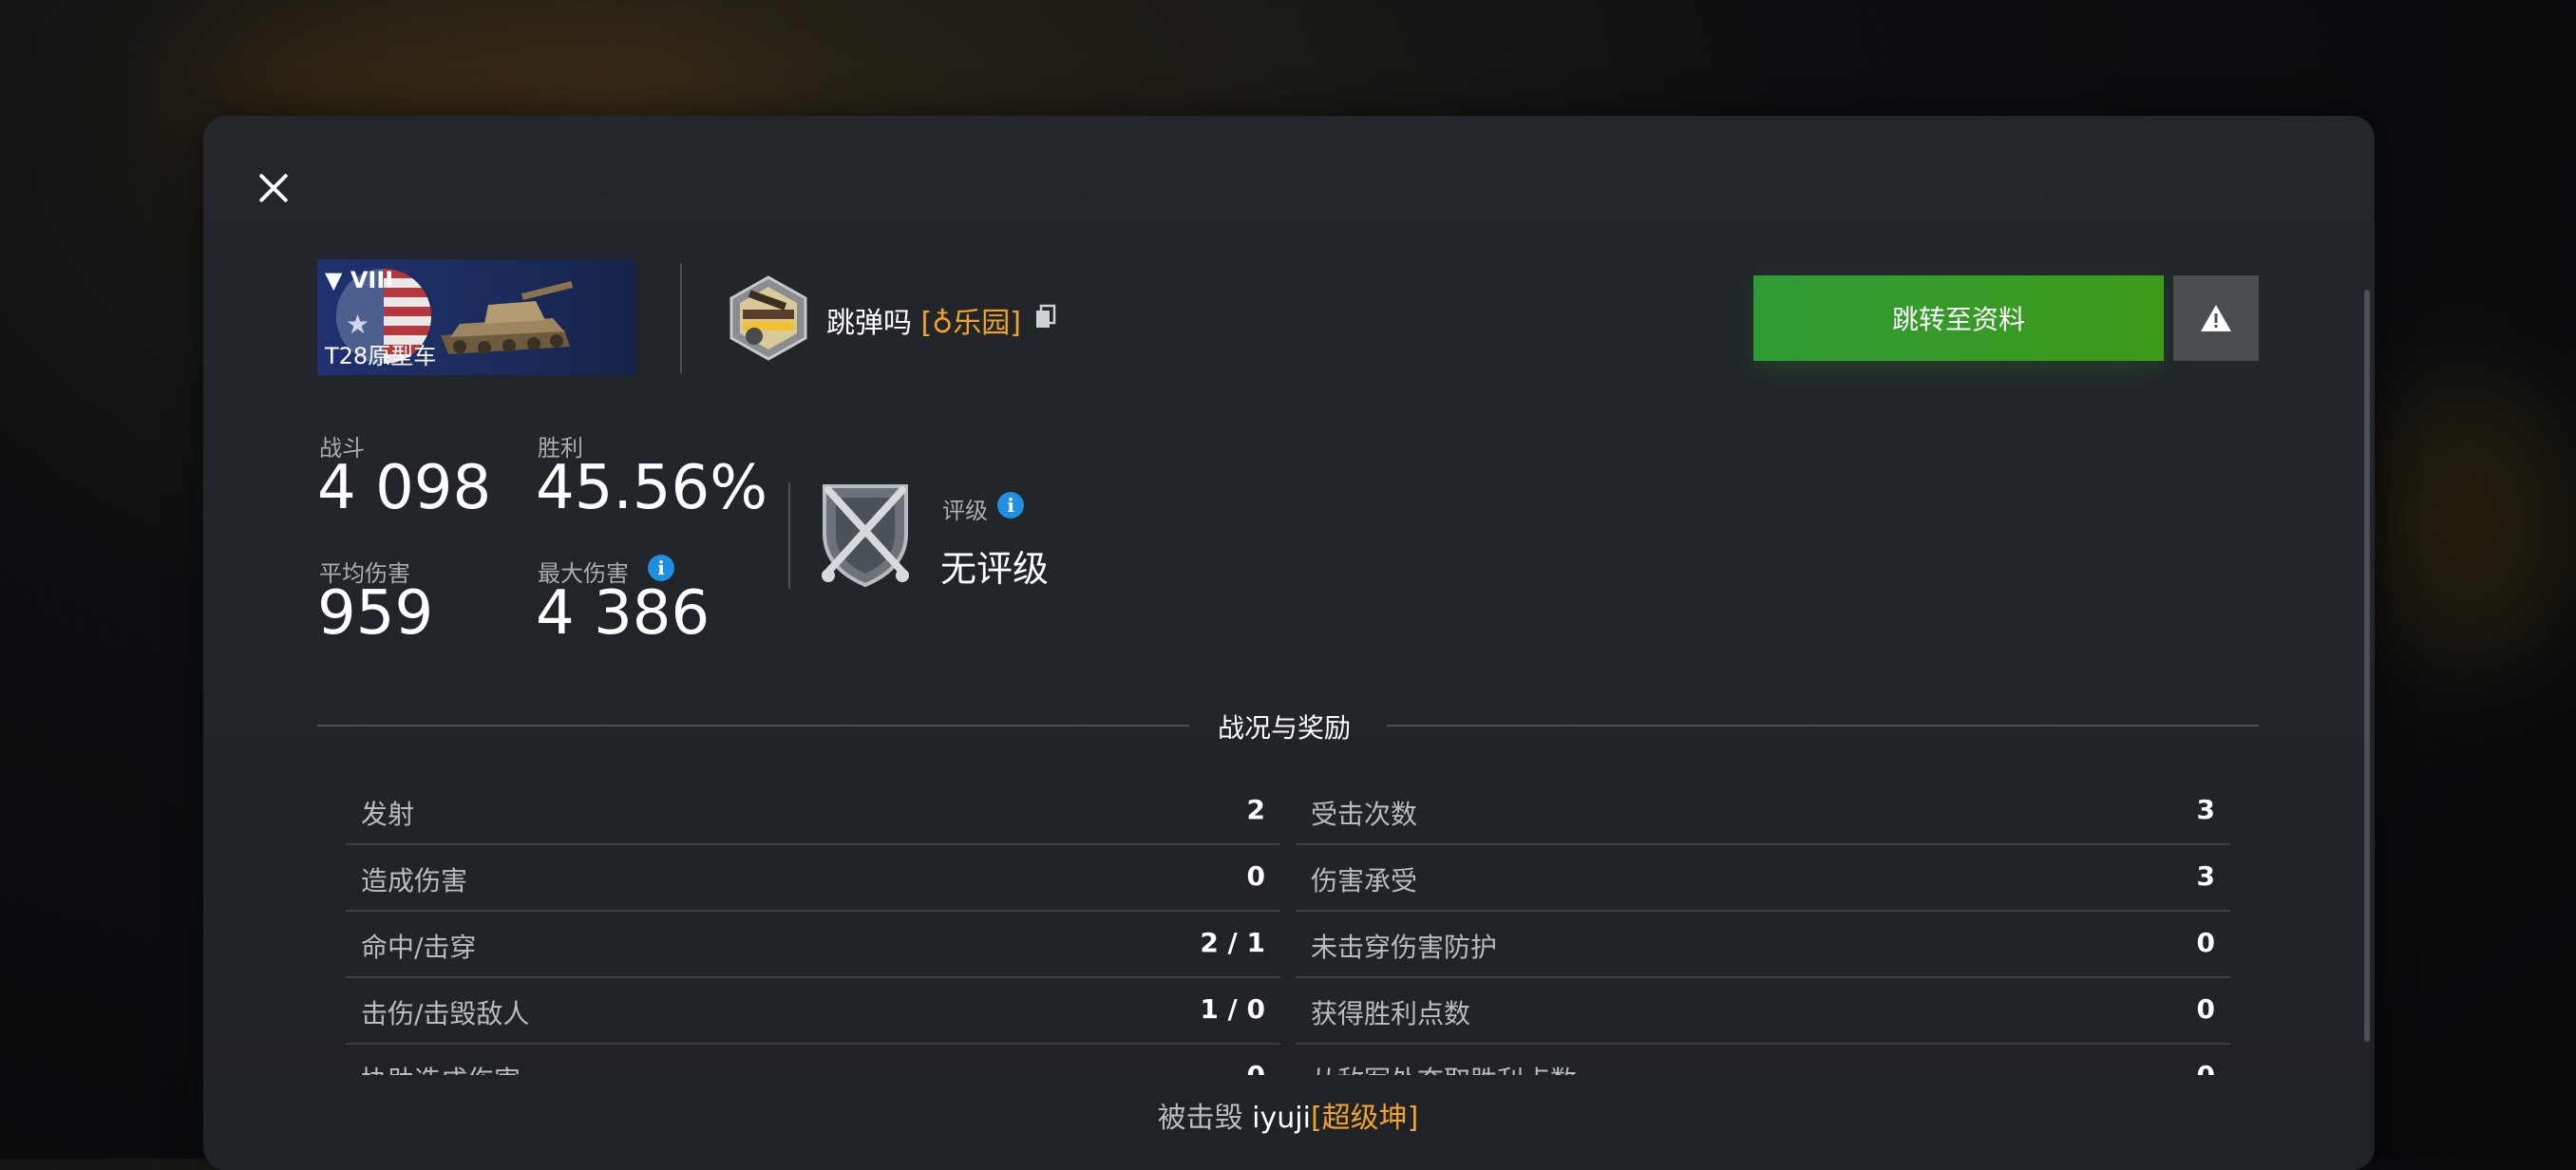 The height and width of the screenshot is (1170, 2576). What do you see at coordinates (359, 280) in the screenshot?
I see `tank-tier: ▼ VIII` at bounding box center [359, 280].